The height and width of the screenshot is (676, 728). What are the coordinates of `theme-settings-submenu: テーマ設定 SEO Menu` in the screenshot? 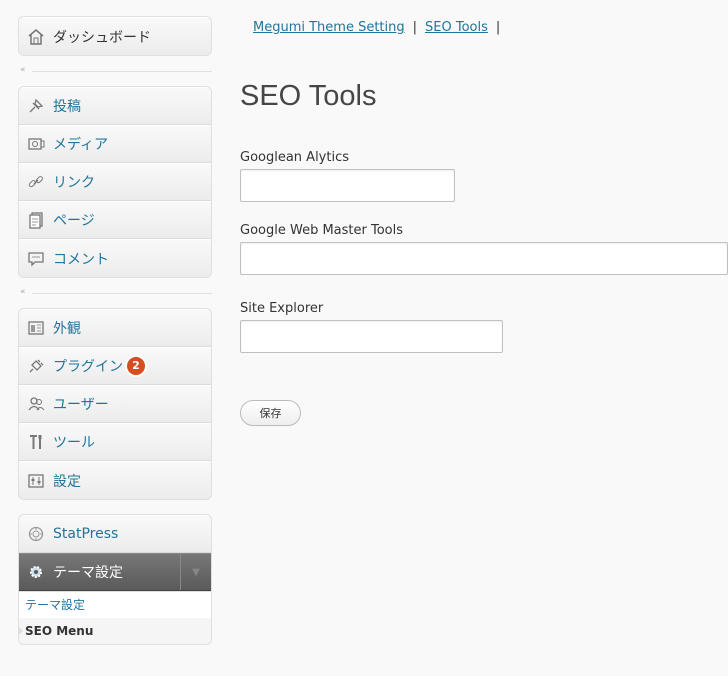 It's located at (115, 617).